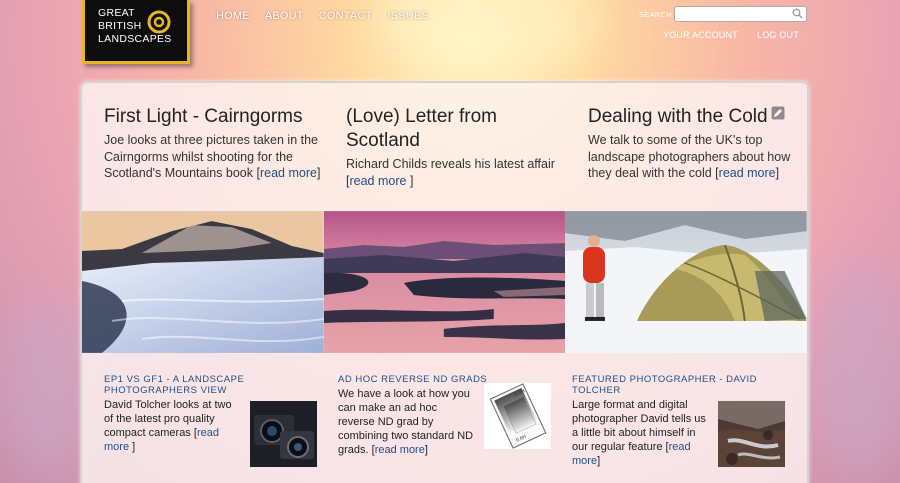 The width and height of the screenshot is (900, 483). Describe the element at coordinates (203, 282) in the screenshot. I see `cairngorms-photo` at that location.